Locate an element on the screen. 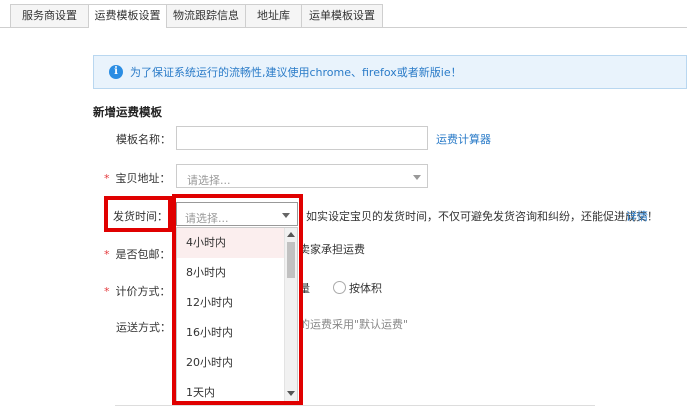  template-name-label: 模板名称： is located at coordinates (143, 139).